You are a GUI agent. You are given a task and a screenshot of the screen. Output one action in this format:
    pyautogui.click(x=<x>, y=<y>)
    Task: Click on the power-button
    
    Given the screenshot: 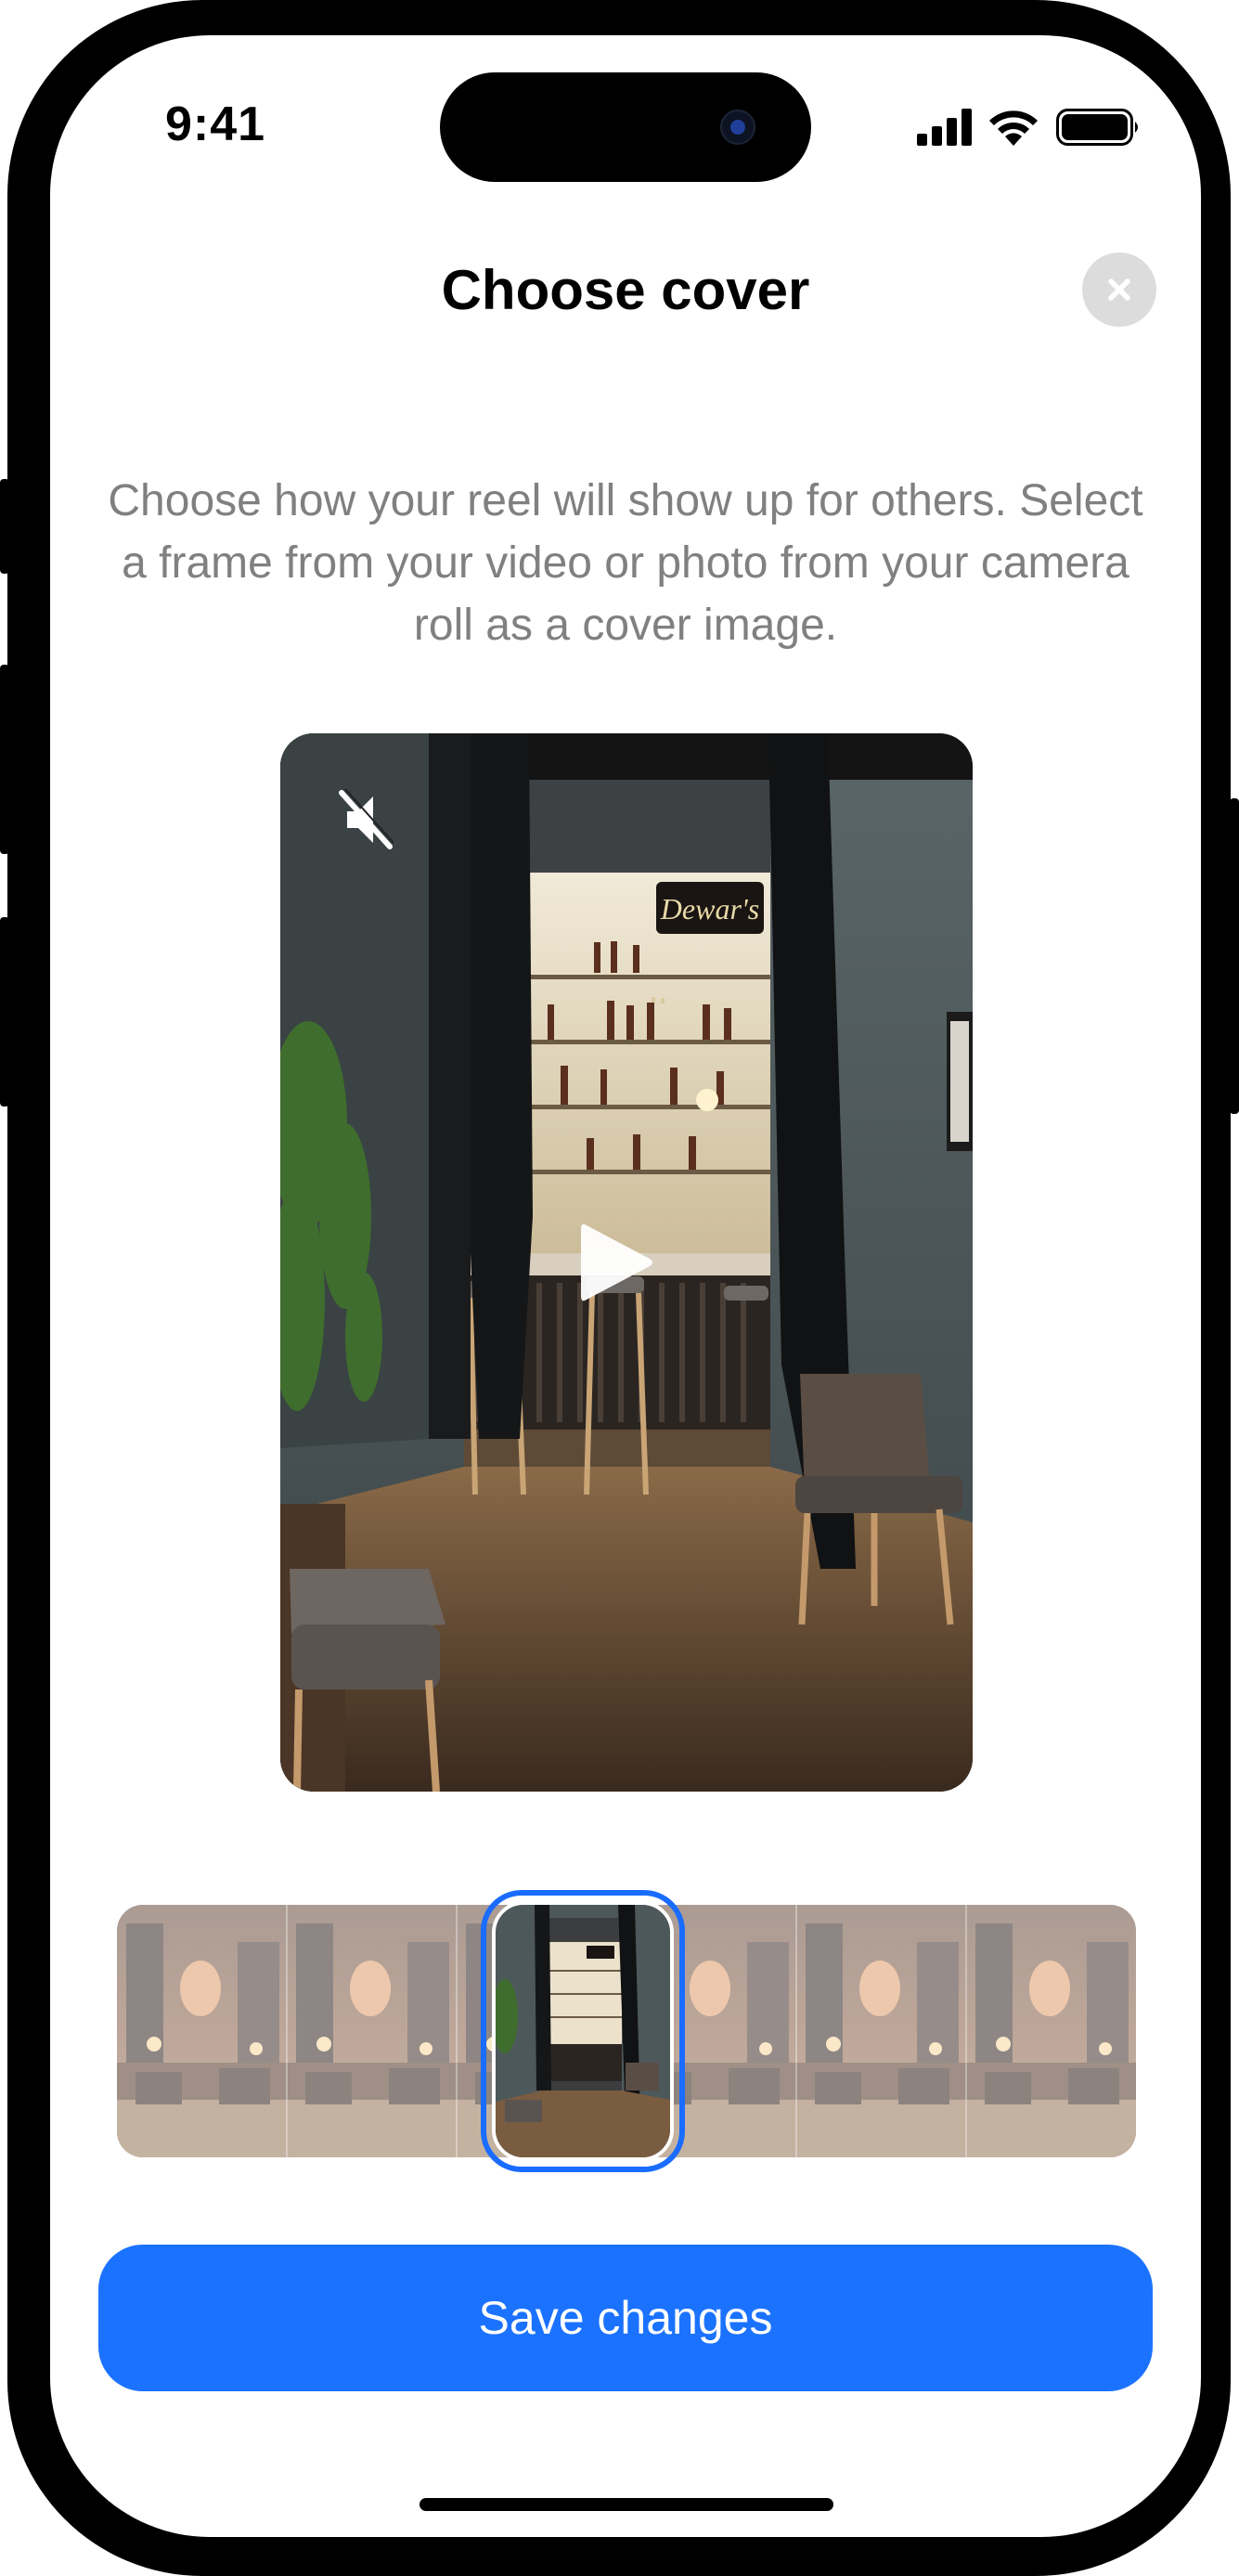 What is the action you would take?
    pyautogui.click(x=1234, y=956)
    